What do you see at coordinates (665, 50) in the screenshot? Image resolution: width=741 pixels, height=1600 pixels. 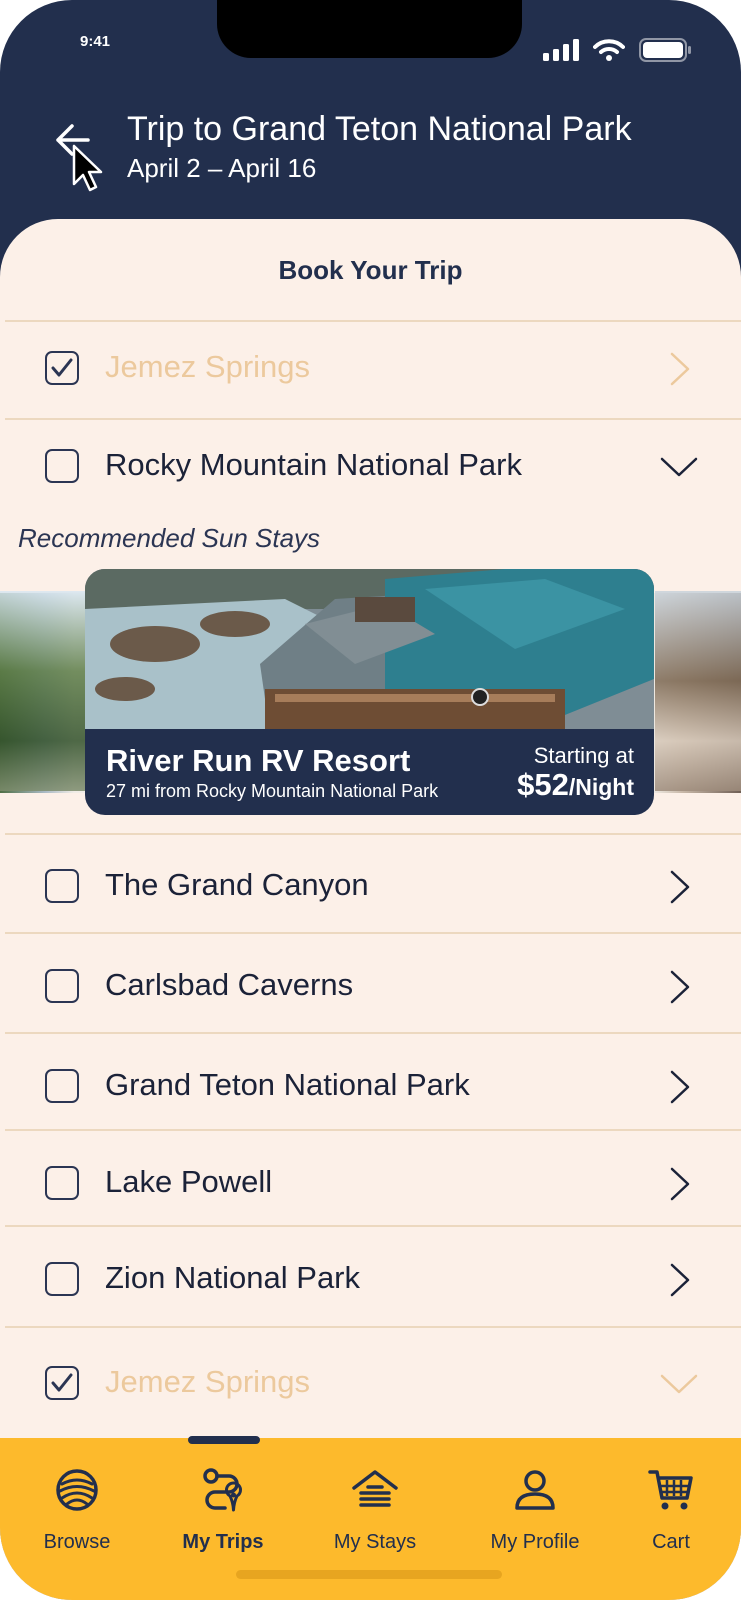 I see `battery-icon` at bounding box center [665, 50].